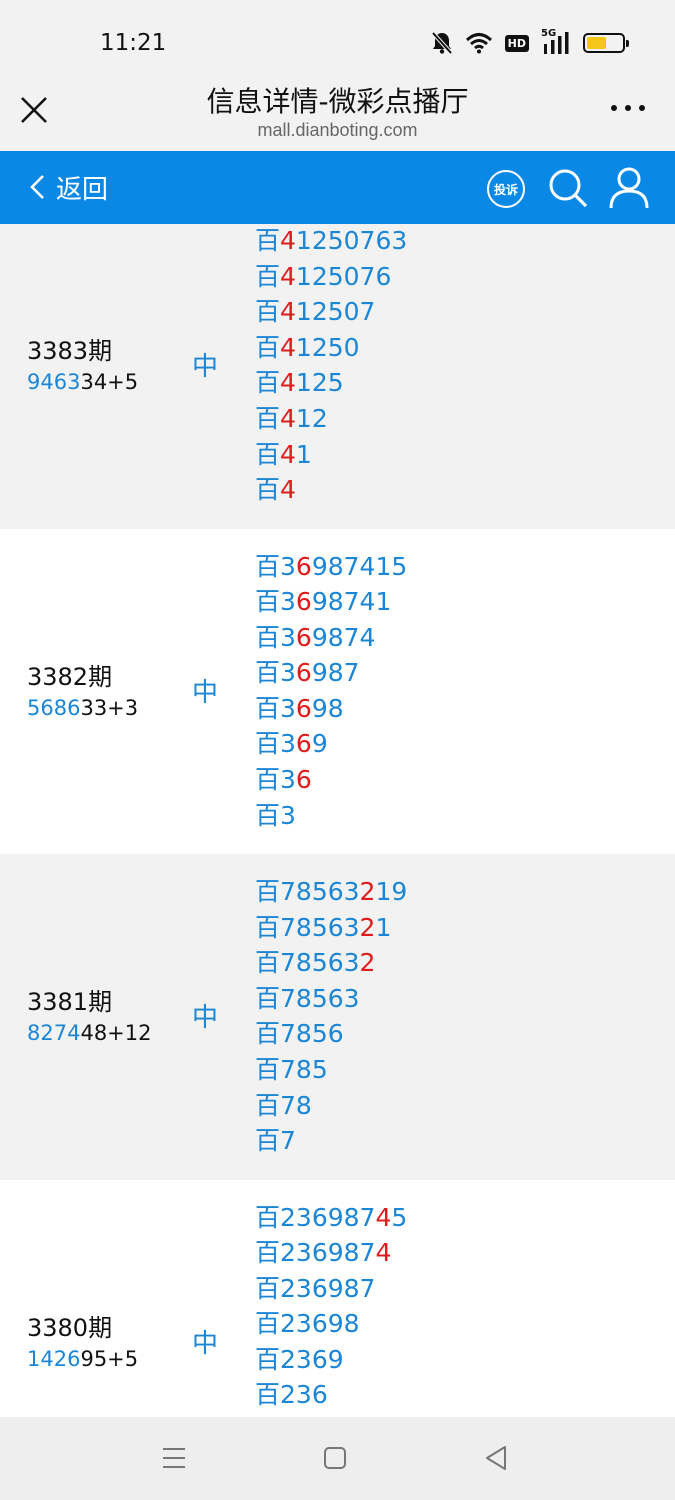 This screenshot has width=675, height=1500. I want to click on prediction-post: 5, so click(399, 1217).